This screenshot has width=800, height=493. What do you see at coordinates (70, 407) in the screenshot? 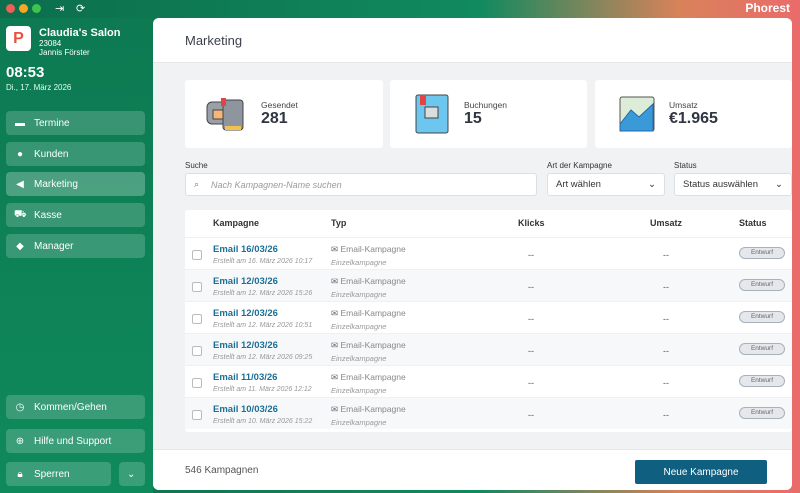
I see `button-label: Kommen/Gehen` at bounding box center [70, 407].